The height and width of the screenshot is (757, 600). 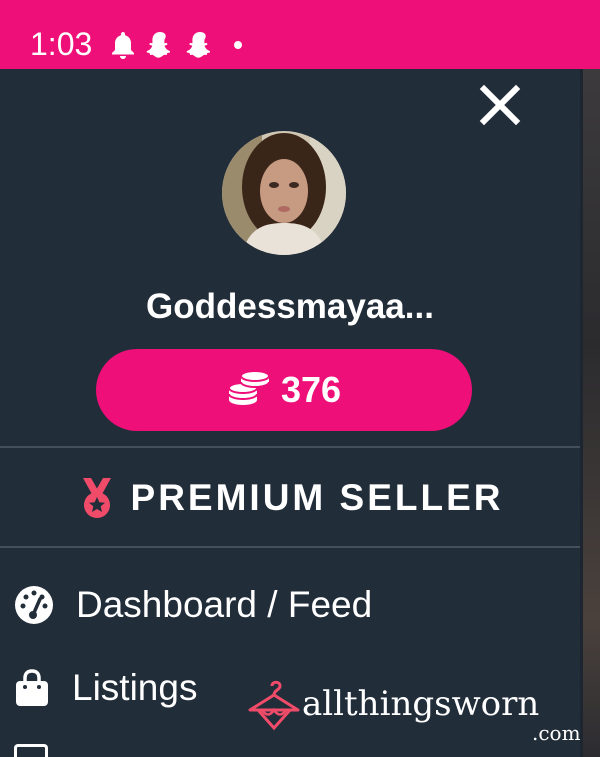 I want to click on brand-tld: .com, so click(x=556, y=733).